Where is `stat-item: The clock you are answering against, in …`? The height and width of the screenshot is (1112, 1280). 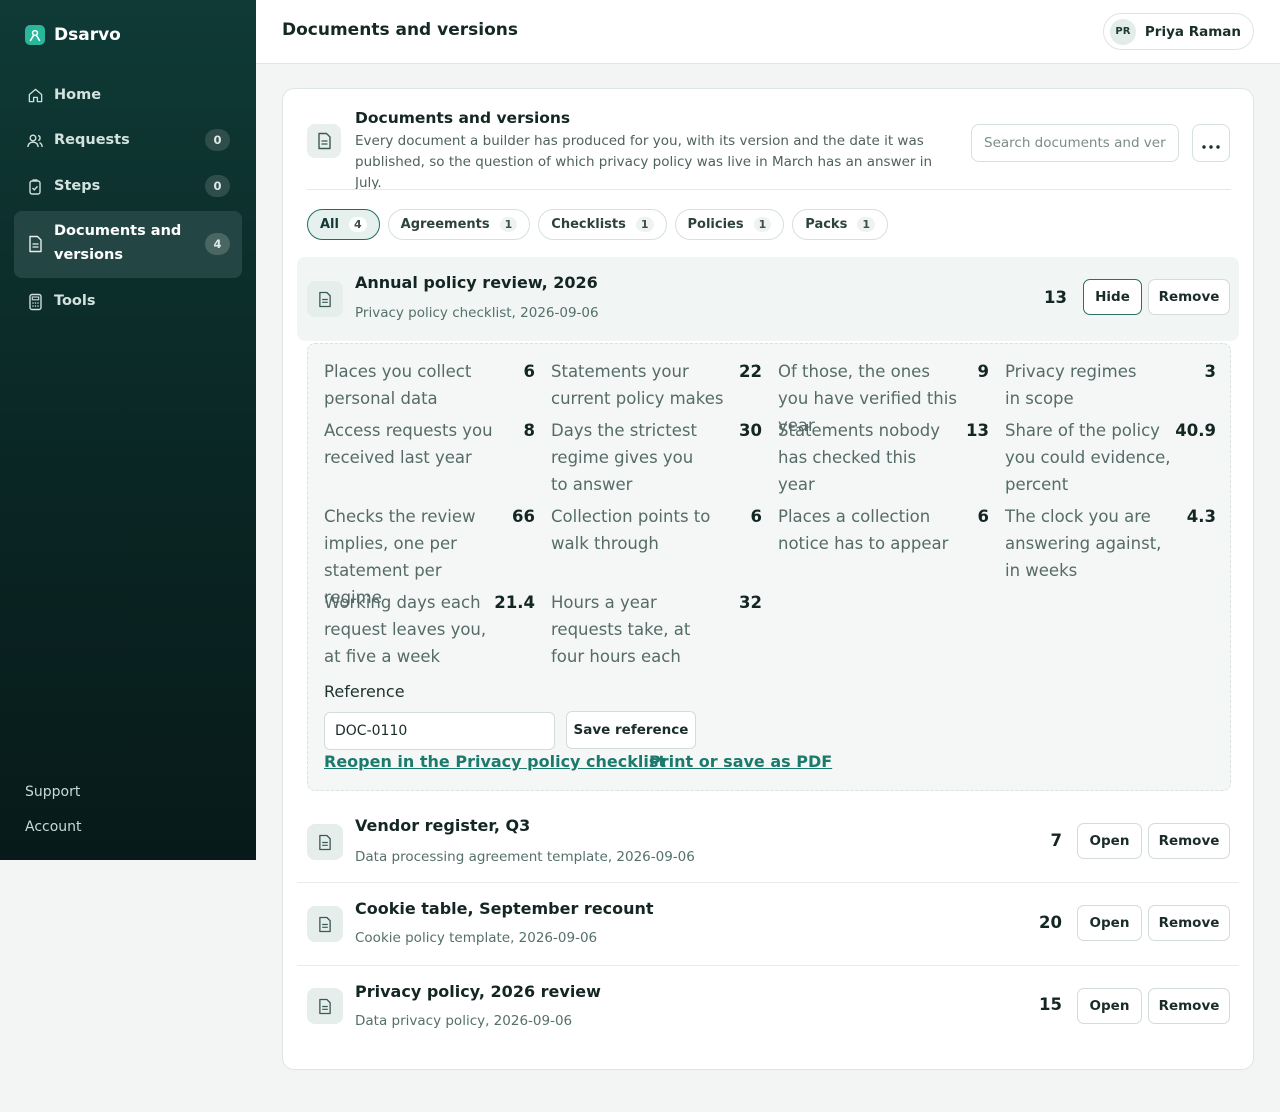
stat-item: The clock you are answering against, in … is located at coordinates (1110, 543).